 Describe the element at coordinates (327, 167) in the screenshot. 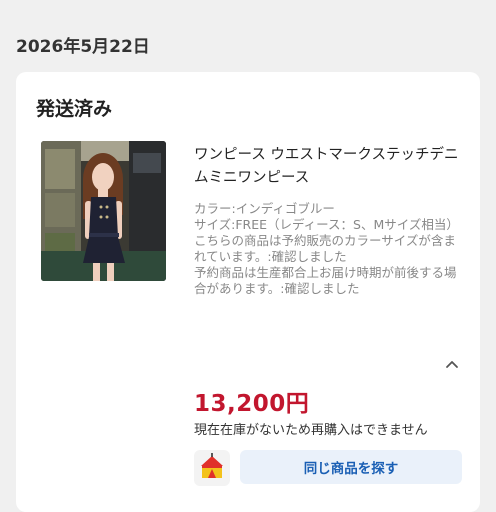

I see `product-title: ワンピース ウエストマークステッチデニムミニワンピース` at that location.